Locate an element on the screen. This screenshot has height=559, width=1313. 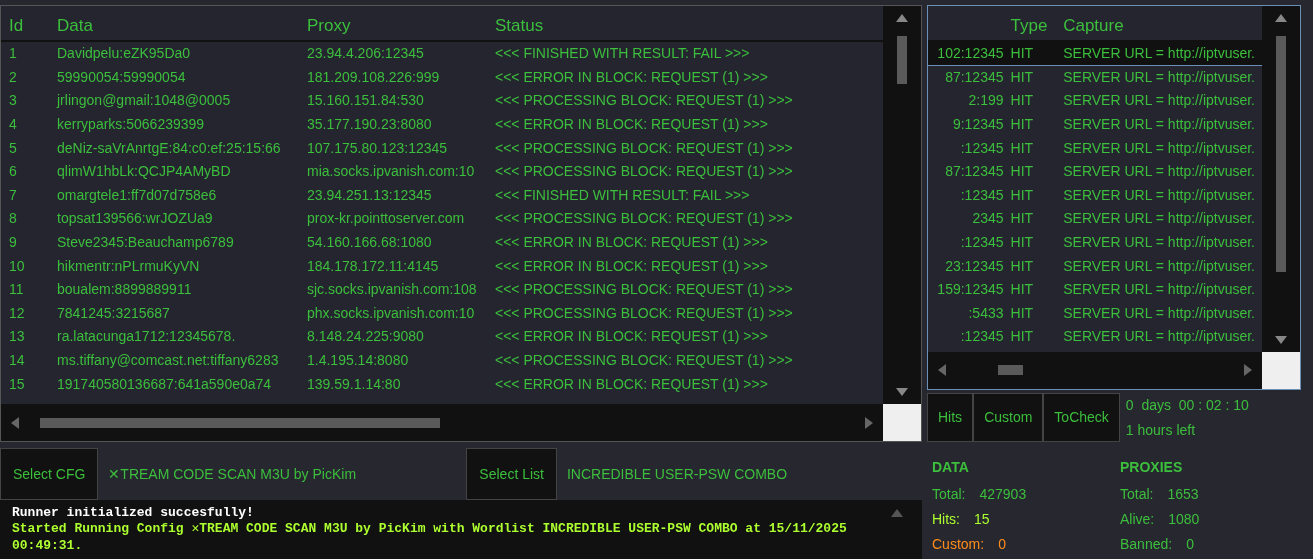
table-row: 159:12345 HIT SERVER URL = http://iptvuser. is located at coordinates (1095, 289).